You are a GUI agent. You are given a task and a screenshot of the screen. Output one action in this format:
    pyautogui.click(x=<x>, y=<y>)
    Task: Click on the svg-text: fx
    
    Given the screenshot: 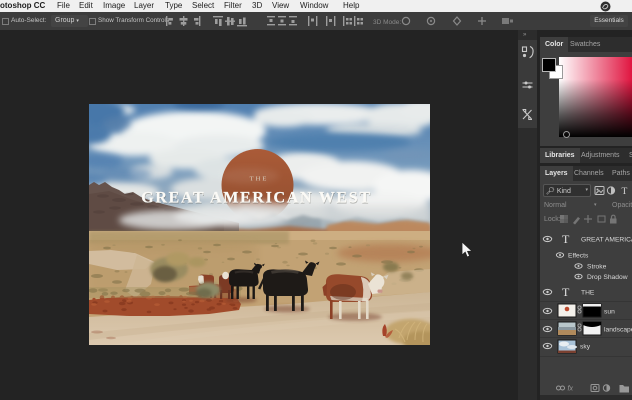 What is the action you would take?
    pyautogui.click(x=571, y=389)
    